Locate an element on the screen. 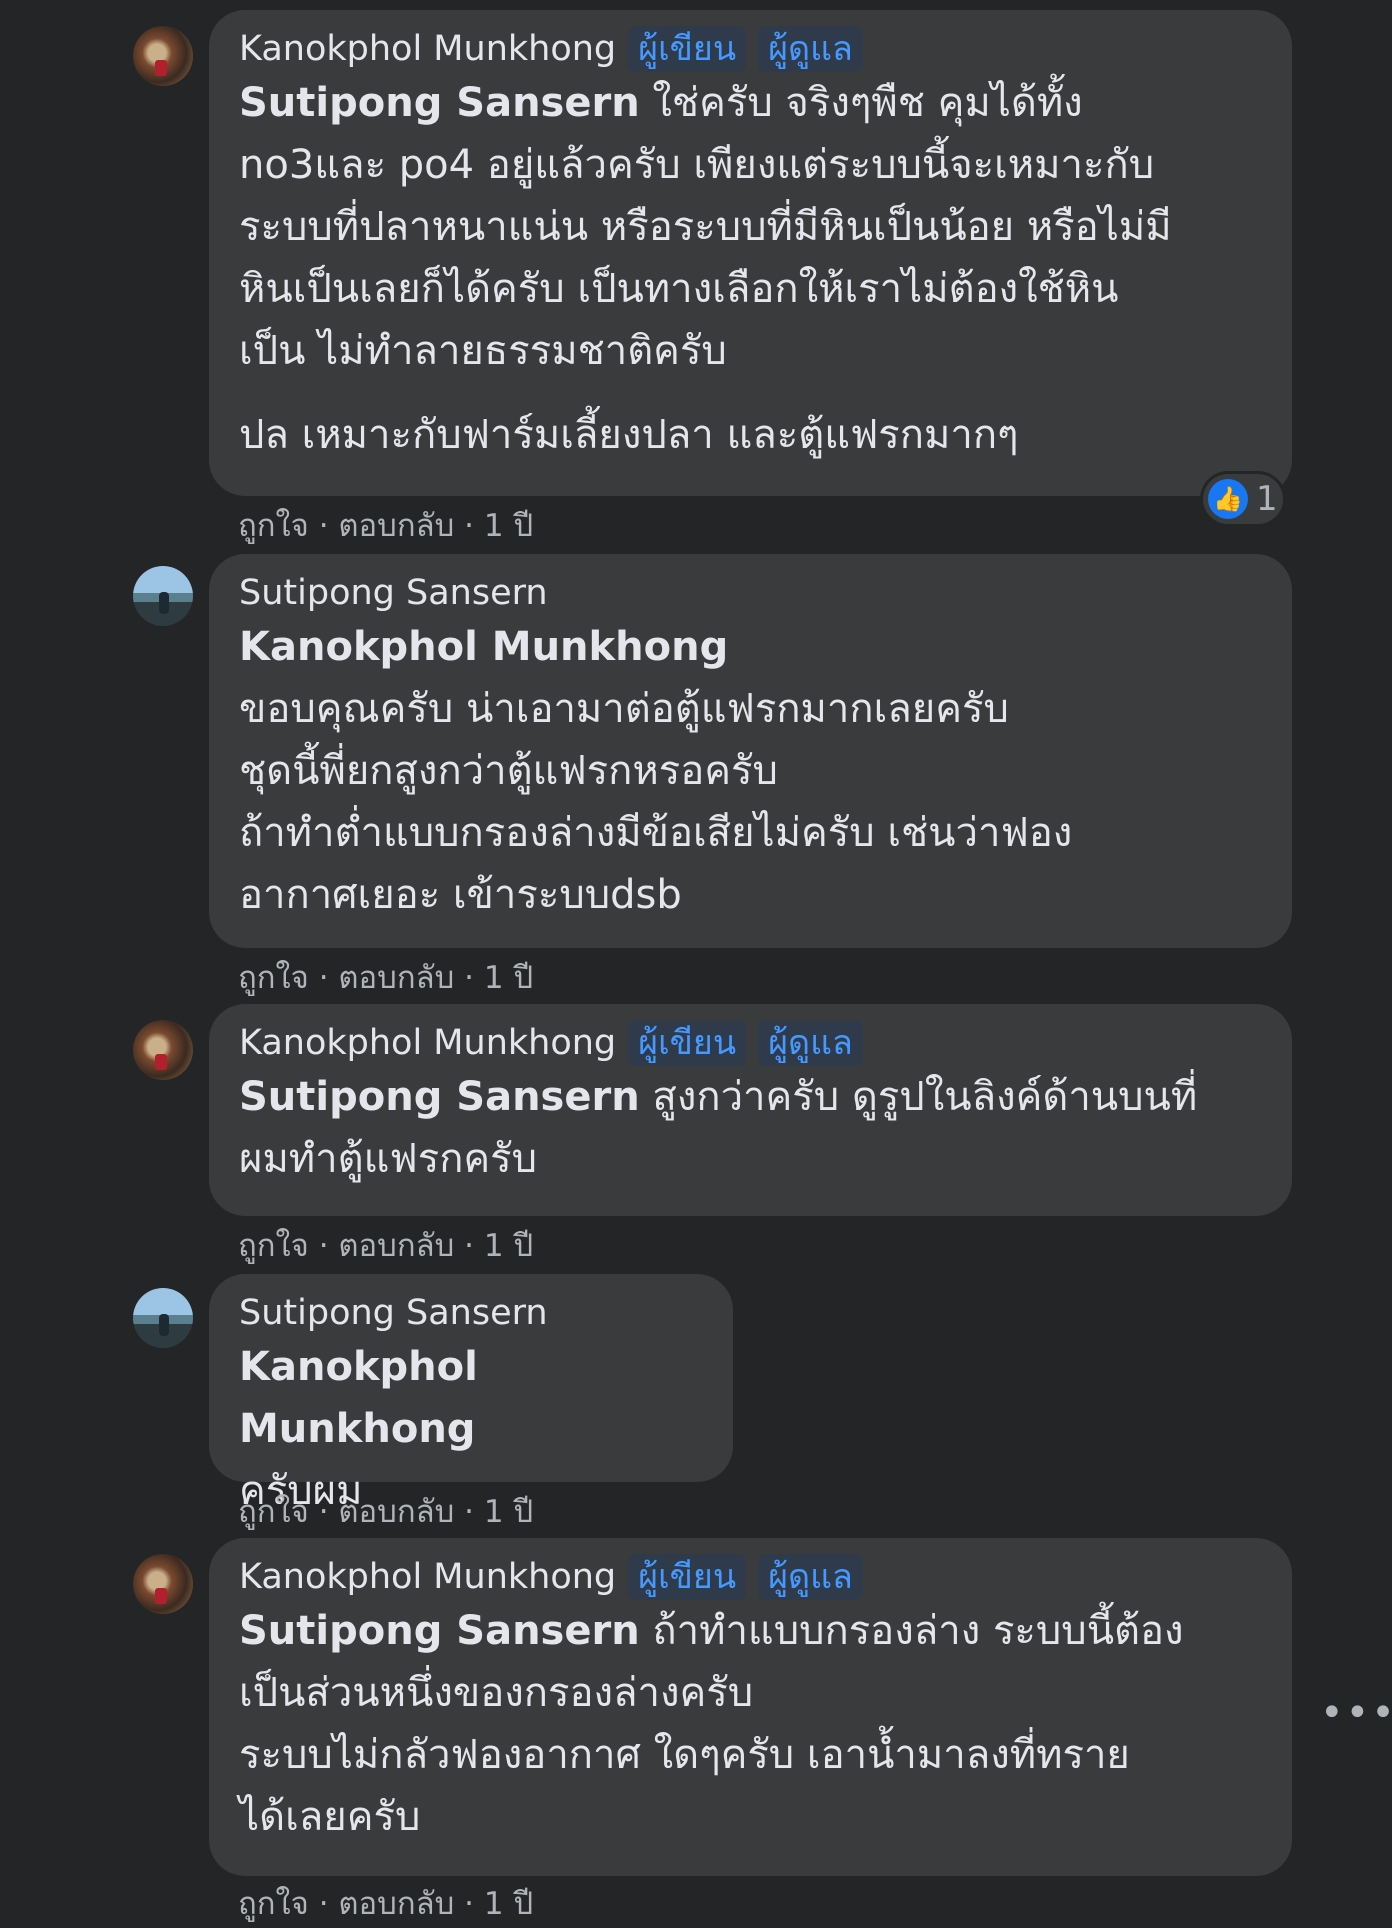 The width and height of the screenshot is (1392, 1928). reaction-summary: 👍 1 is located at coordinates (1243, 499).